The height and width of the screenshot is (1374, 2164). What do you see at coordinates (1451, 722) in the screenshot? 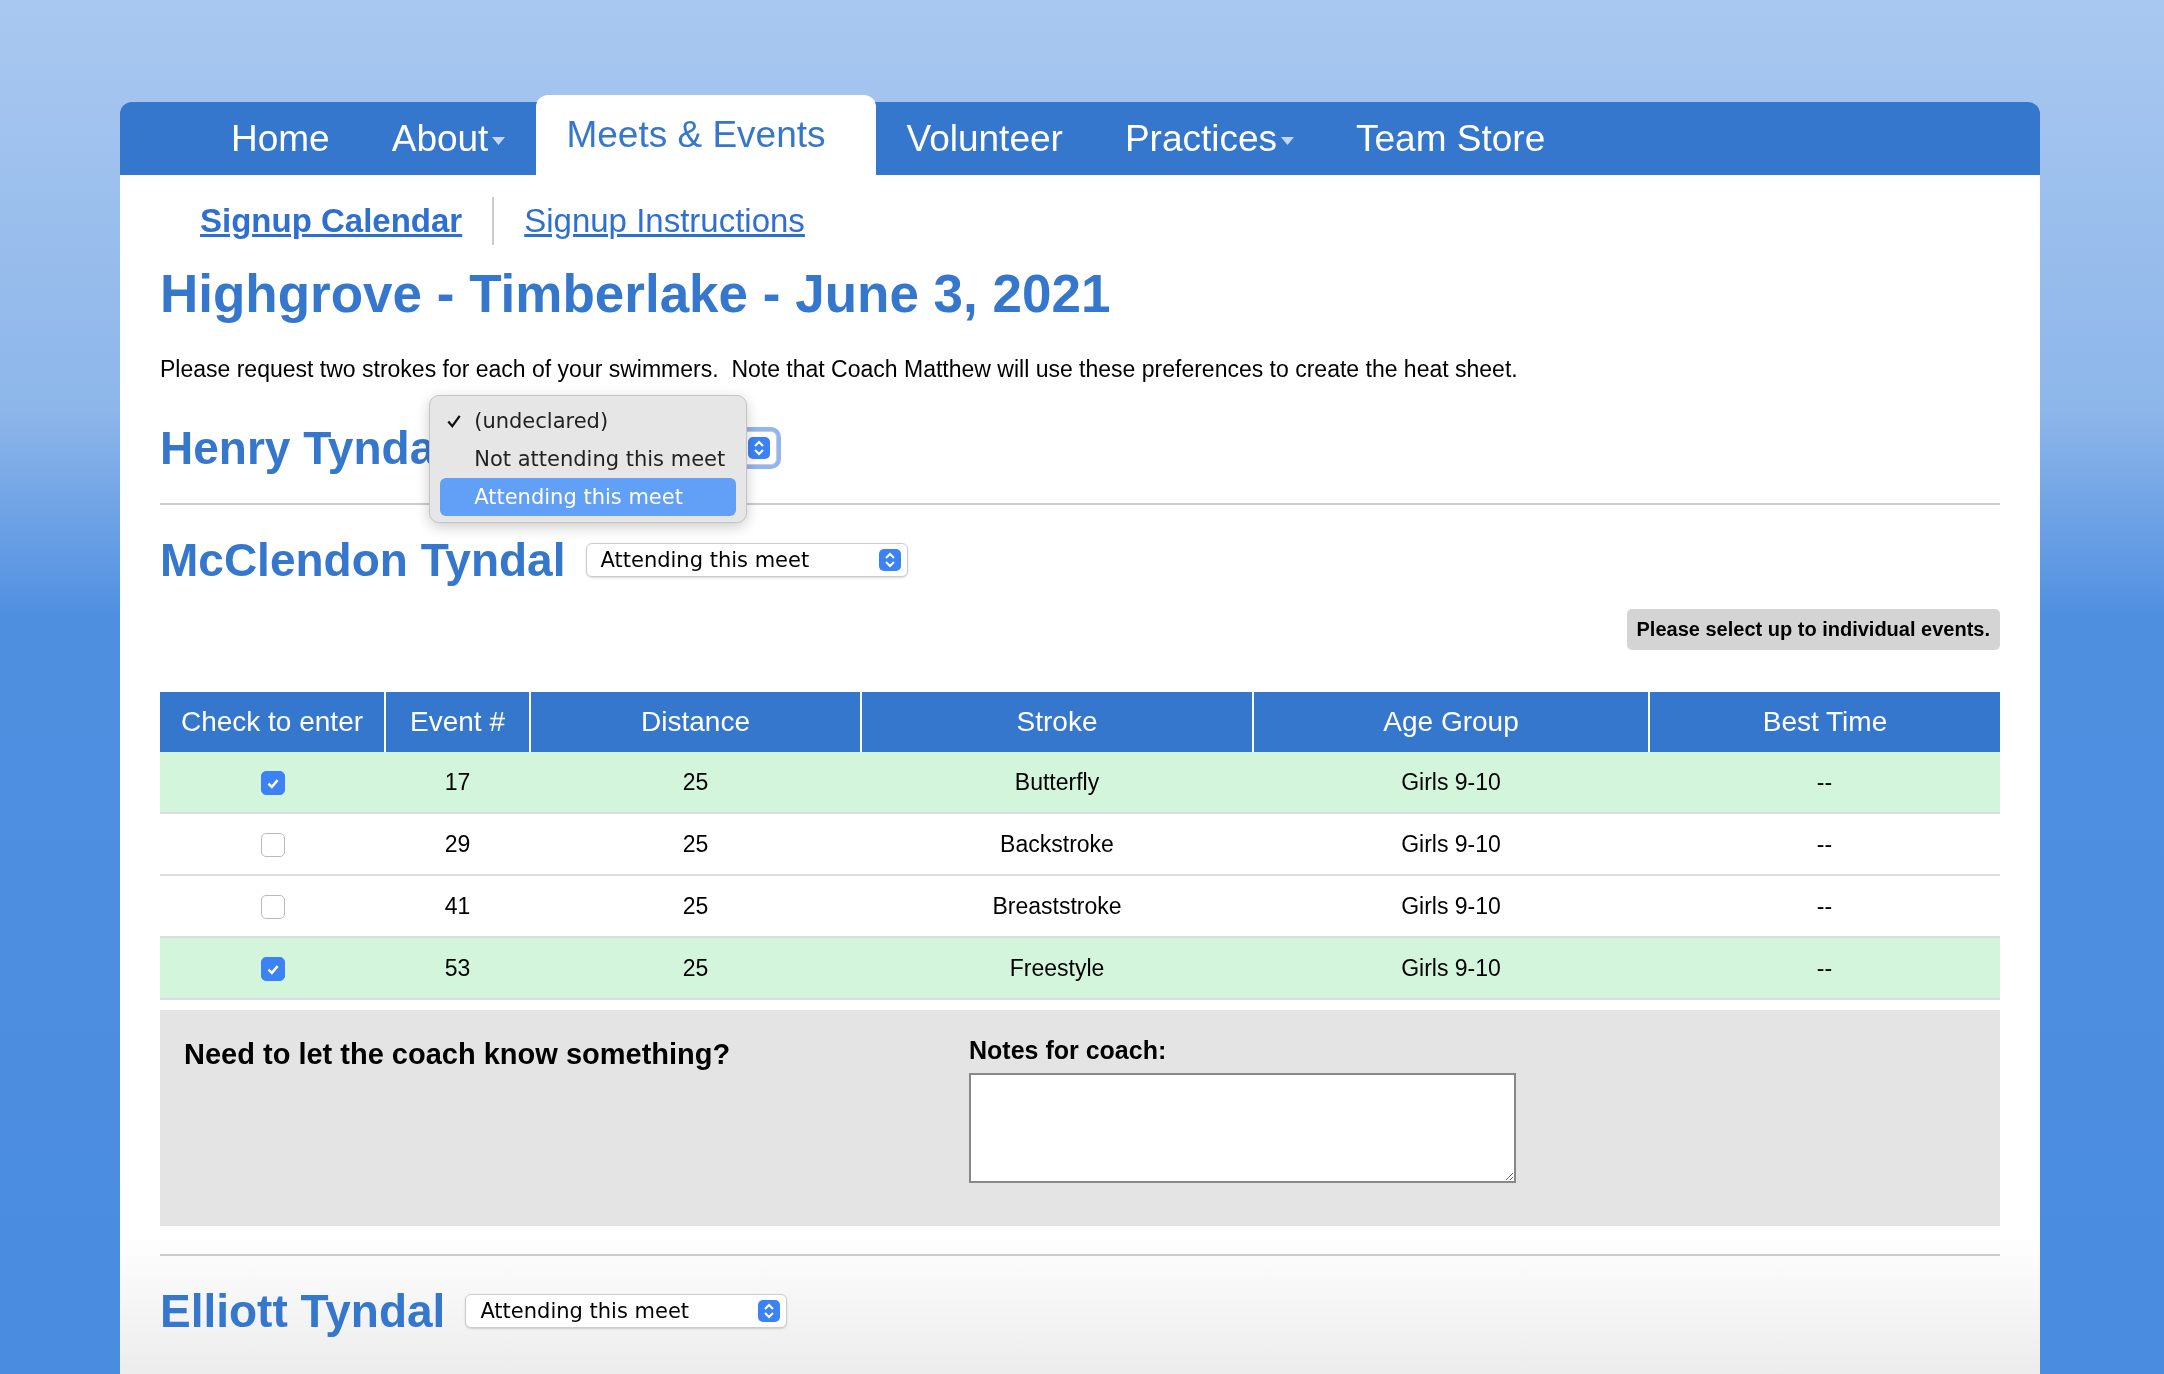
I see `column-header: Age Group` at bounding box center [1451, 722].